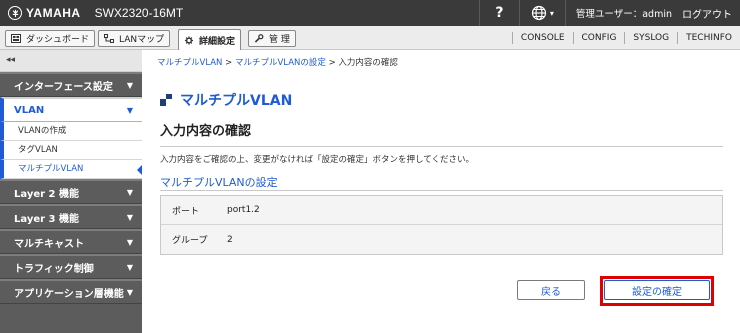 Image resolution: width=740 pixels, height=333 pixels. I want to click on tab-dashboard: ダッシュボード, so click(50, 38).